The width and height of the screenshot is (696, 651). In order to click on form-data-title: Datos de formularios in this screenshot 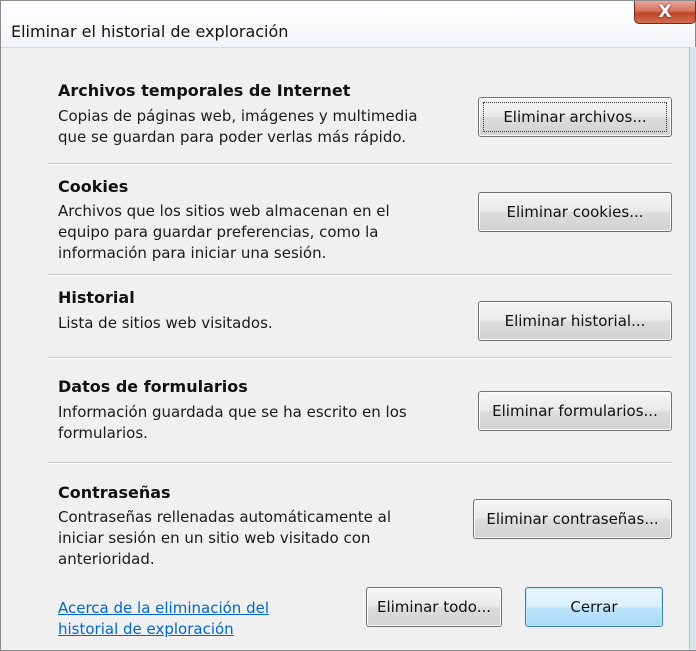, I will do `click(153, 386)`.